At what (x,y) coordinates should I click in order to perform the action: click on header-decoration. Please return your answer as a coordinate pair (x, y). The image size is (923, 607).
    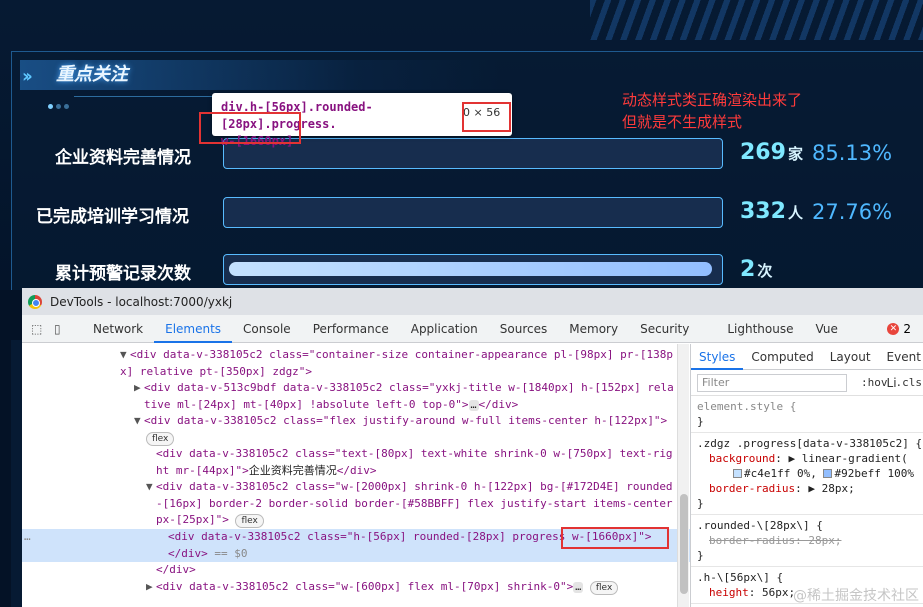
    Looking at the image, I should click on (756, 20).